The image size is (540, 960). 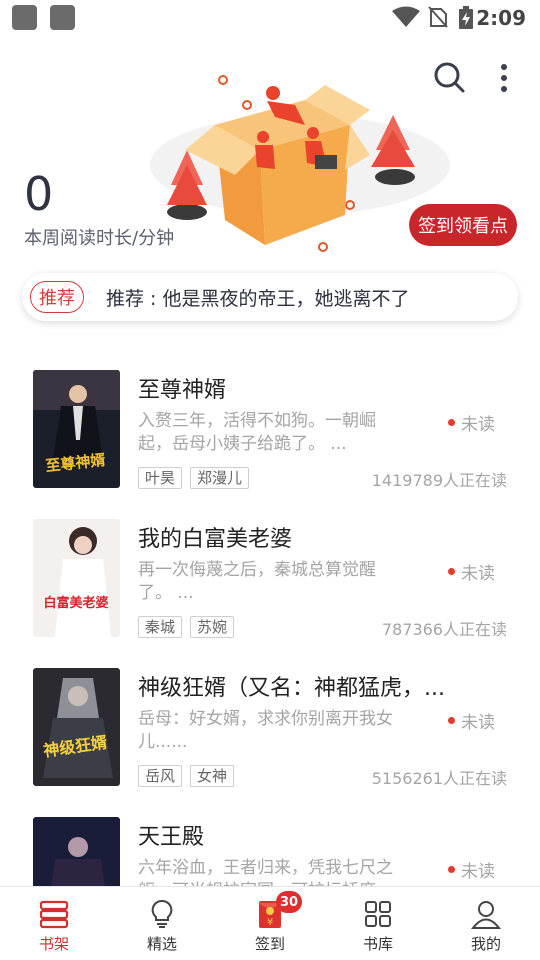 What do you see at coordinates (220, 478) in the screenshot?
I see `book-tag: 郑漫儿` at bounding box center [220, 478].